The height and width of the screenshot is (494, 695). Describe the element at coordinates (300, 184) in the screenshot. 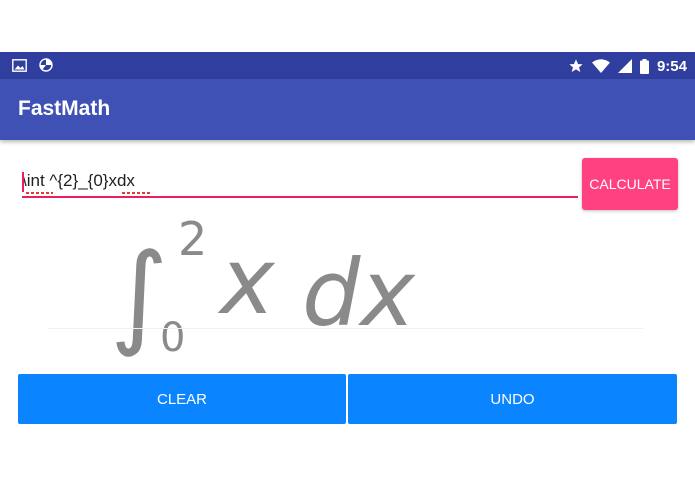

I see `latex-input: \int ^{2}_{0}xdx` at that location.